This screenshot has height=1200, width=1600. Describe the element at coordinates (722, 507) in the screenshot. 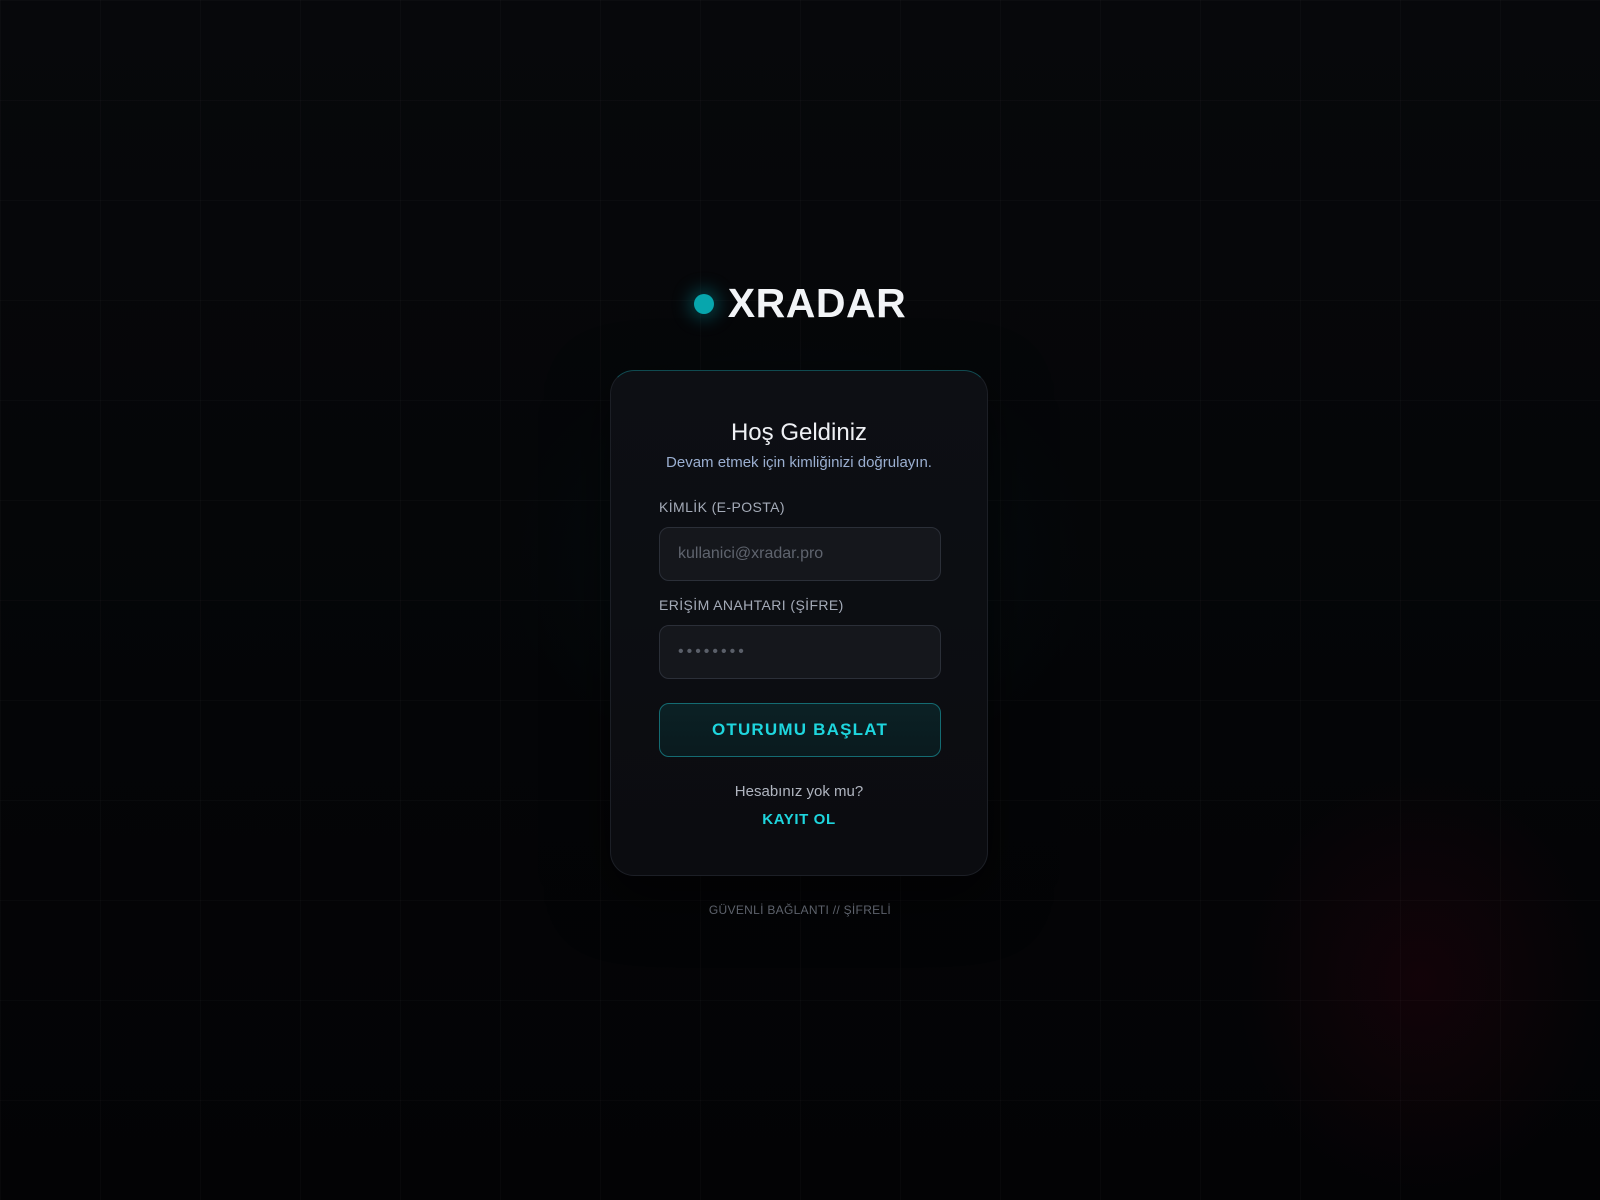

I see `email-label: KİMLİK (E-POSTA)` at that location.